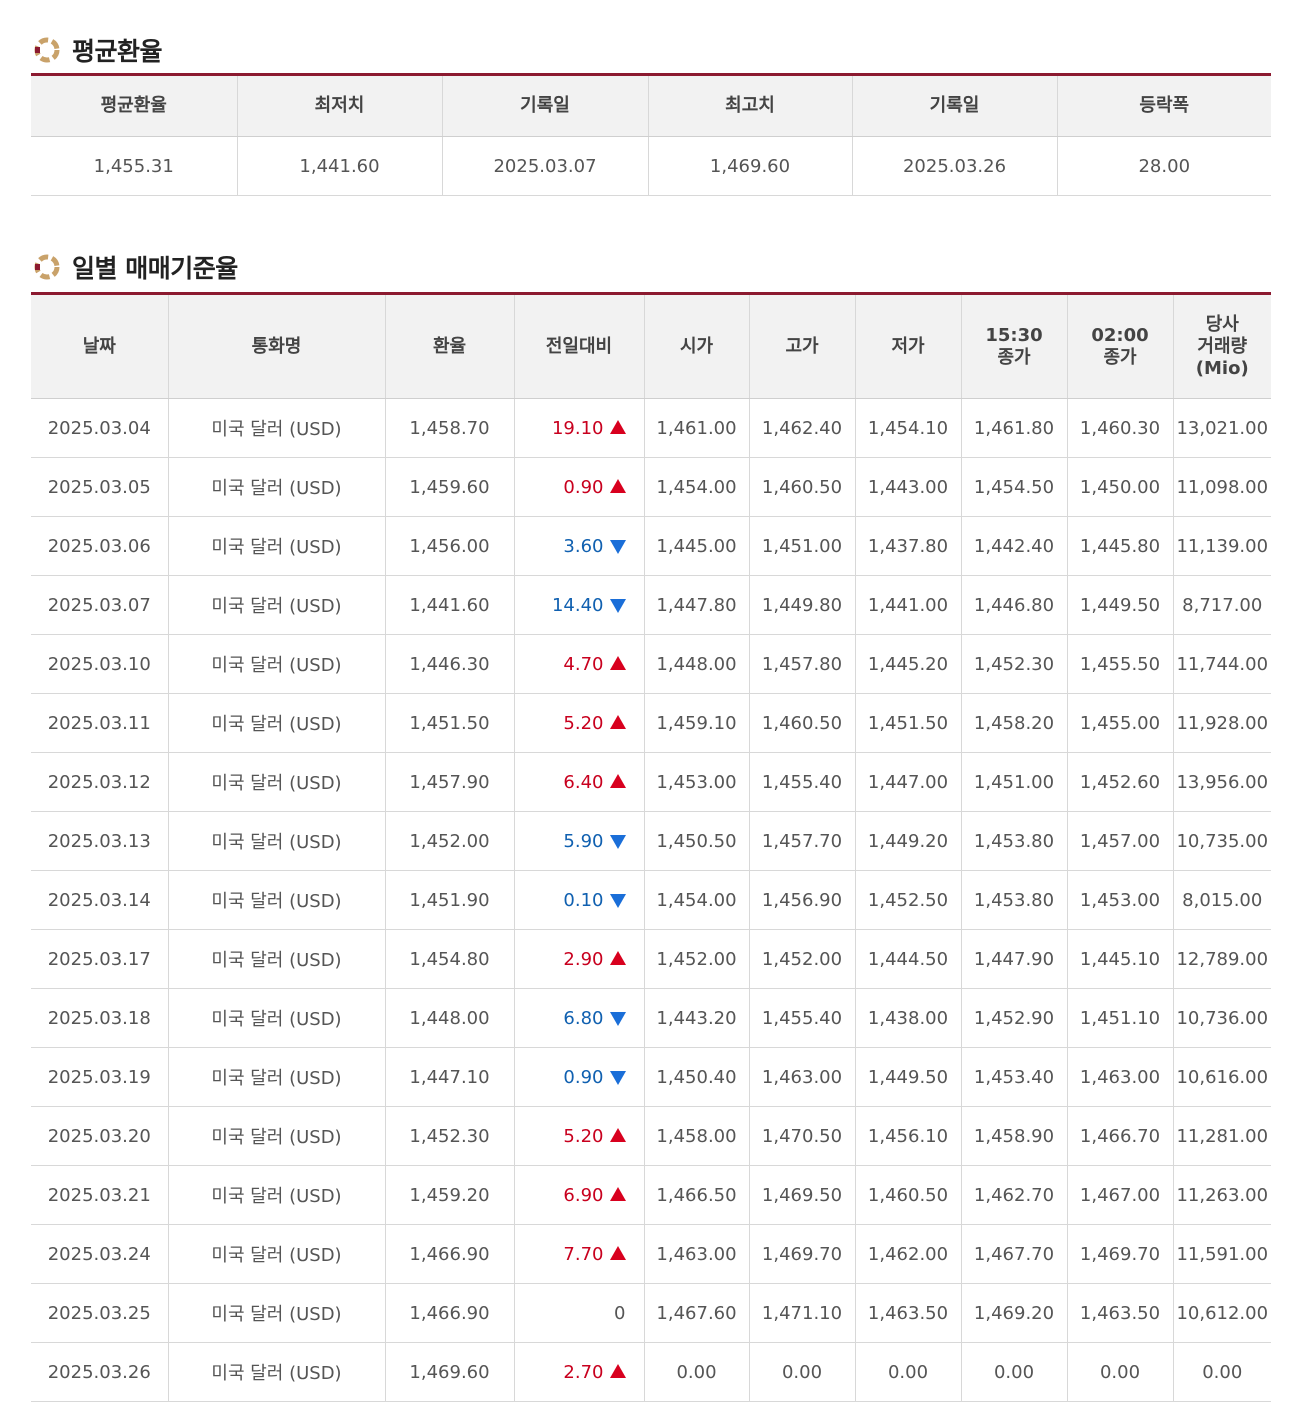  I want to click on cell-open: 1,461.00, so click(696, 428).